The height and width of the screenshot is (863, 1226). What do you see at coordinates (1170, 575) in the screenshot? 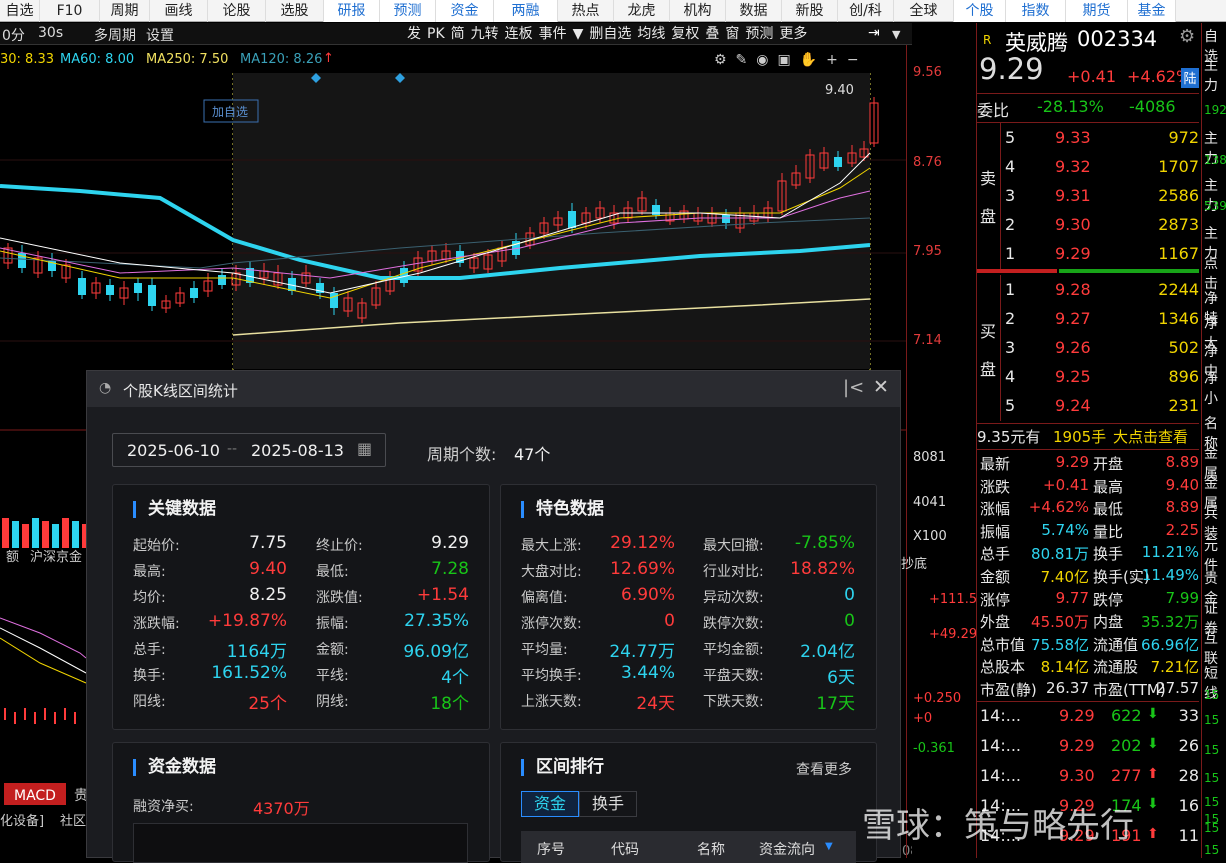
I see `quote-value: 11.49%` at bounding box center [1170, 575].